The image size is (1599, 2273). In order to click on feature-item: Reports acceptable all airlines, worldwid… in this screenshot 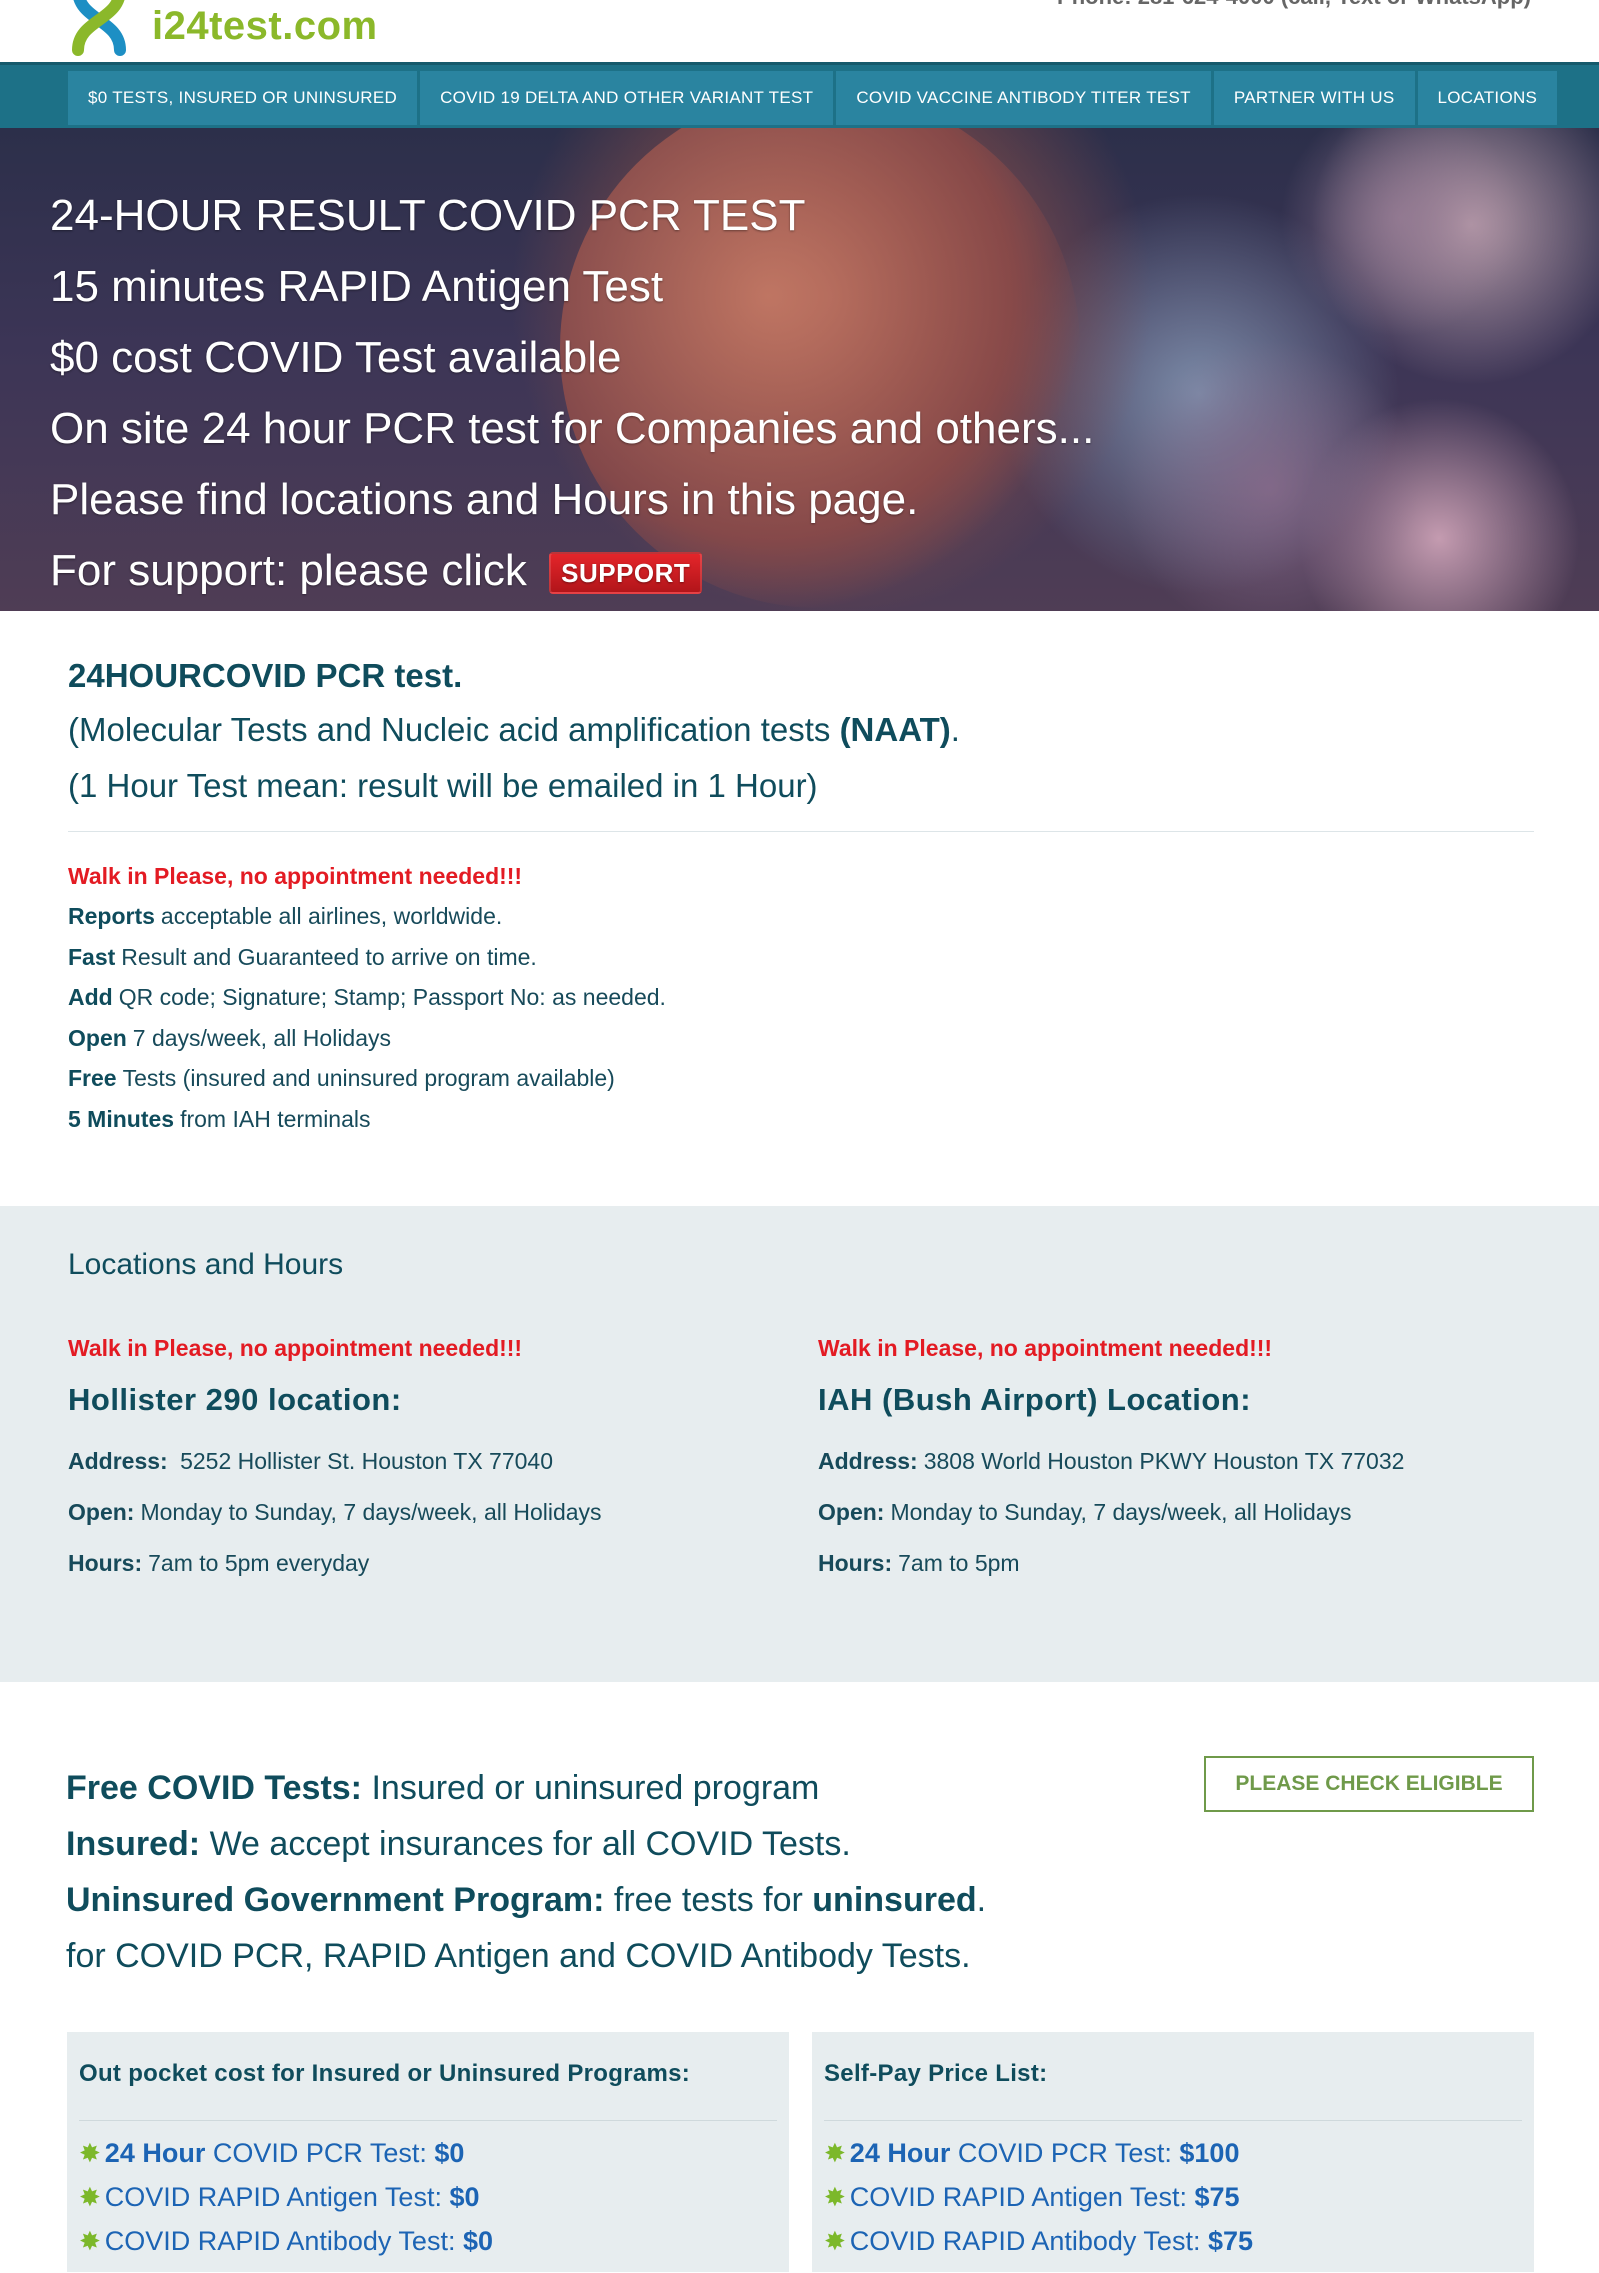, I will do `click(367, 916)`.